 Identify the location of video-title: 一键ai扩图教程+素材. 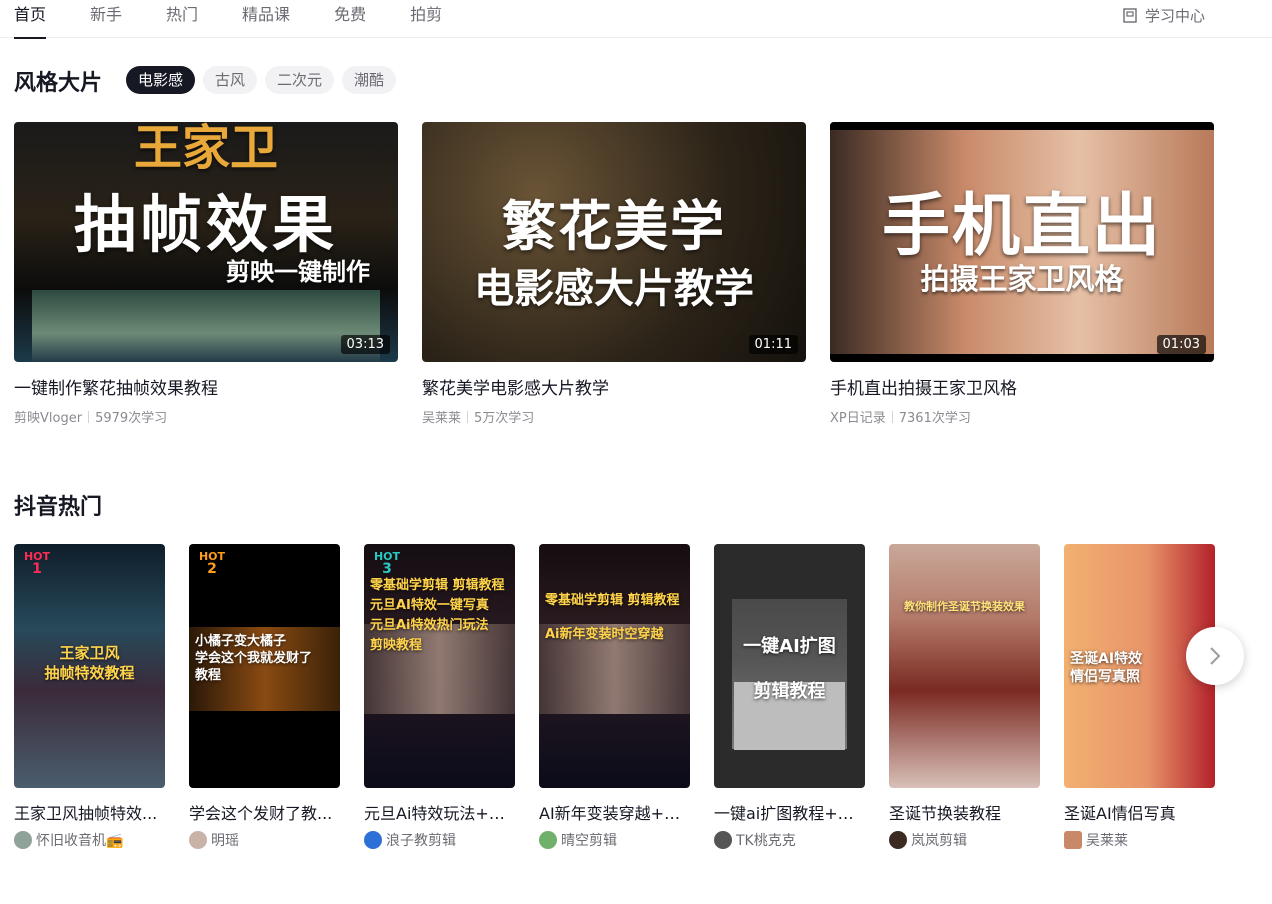
(789, 812).